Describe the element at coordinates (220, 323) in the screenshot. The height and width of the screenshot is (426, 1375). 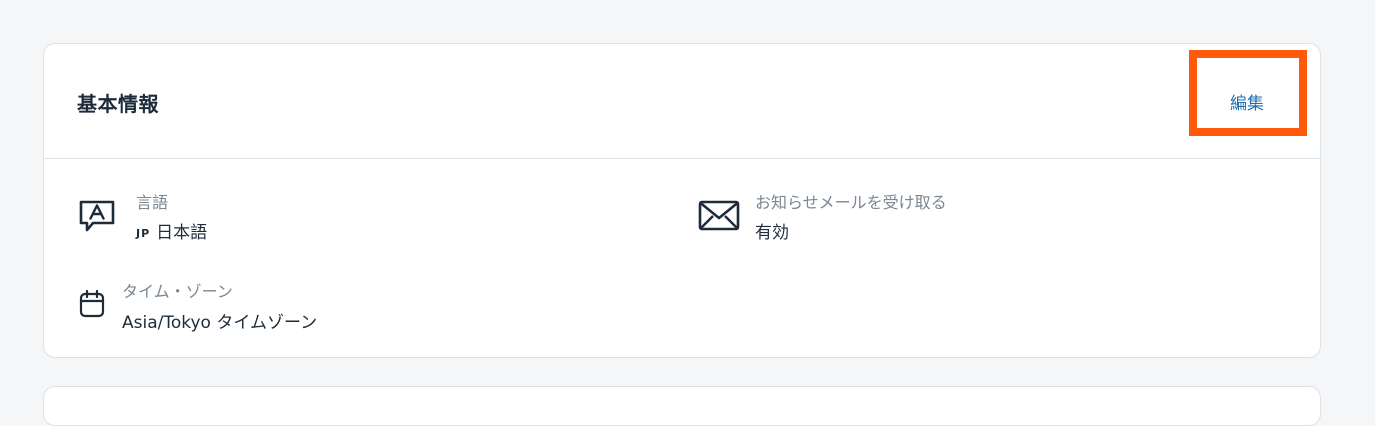
I see `timezone-value: Asia/Tokyo タイムゾーン` at that location.